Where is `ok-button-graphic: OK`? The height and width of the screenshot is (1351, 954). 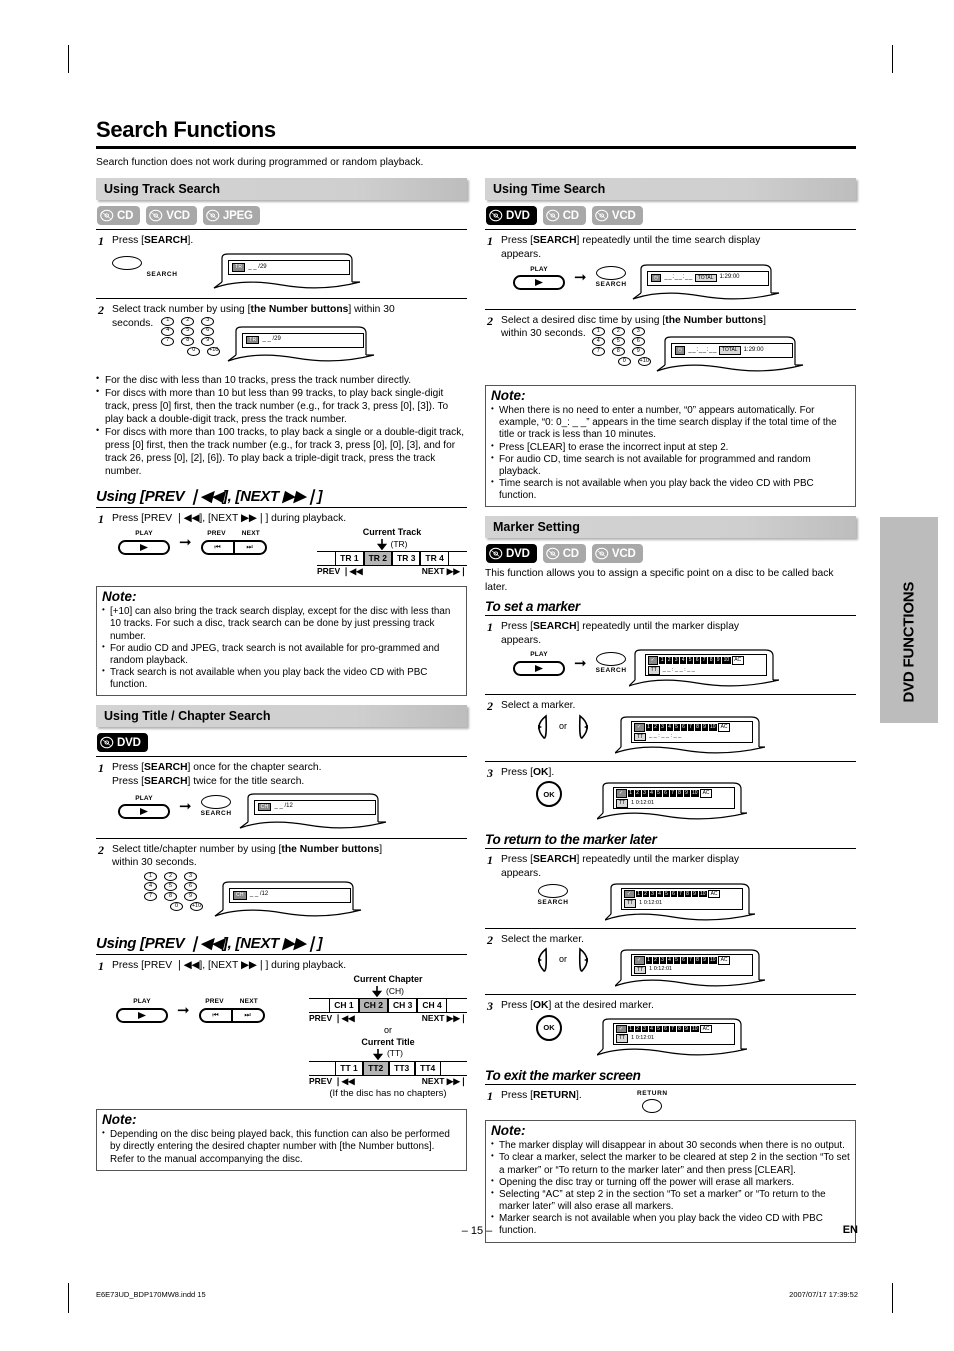 ok-button-graphic: OK is located at coordinates (549, 794).